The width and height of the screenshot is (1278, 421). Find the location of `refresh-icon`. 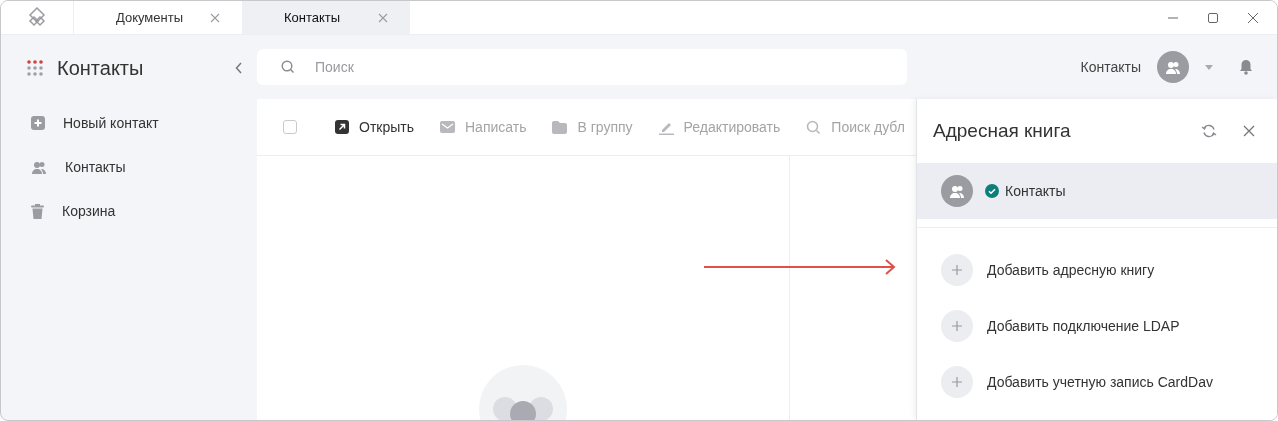

refresh-icon is located at coordinates (1209, 131).